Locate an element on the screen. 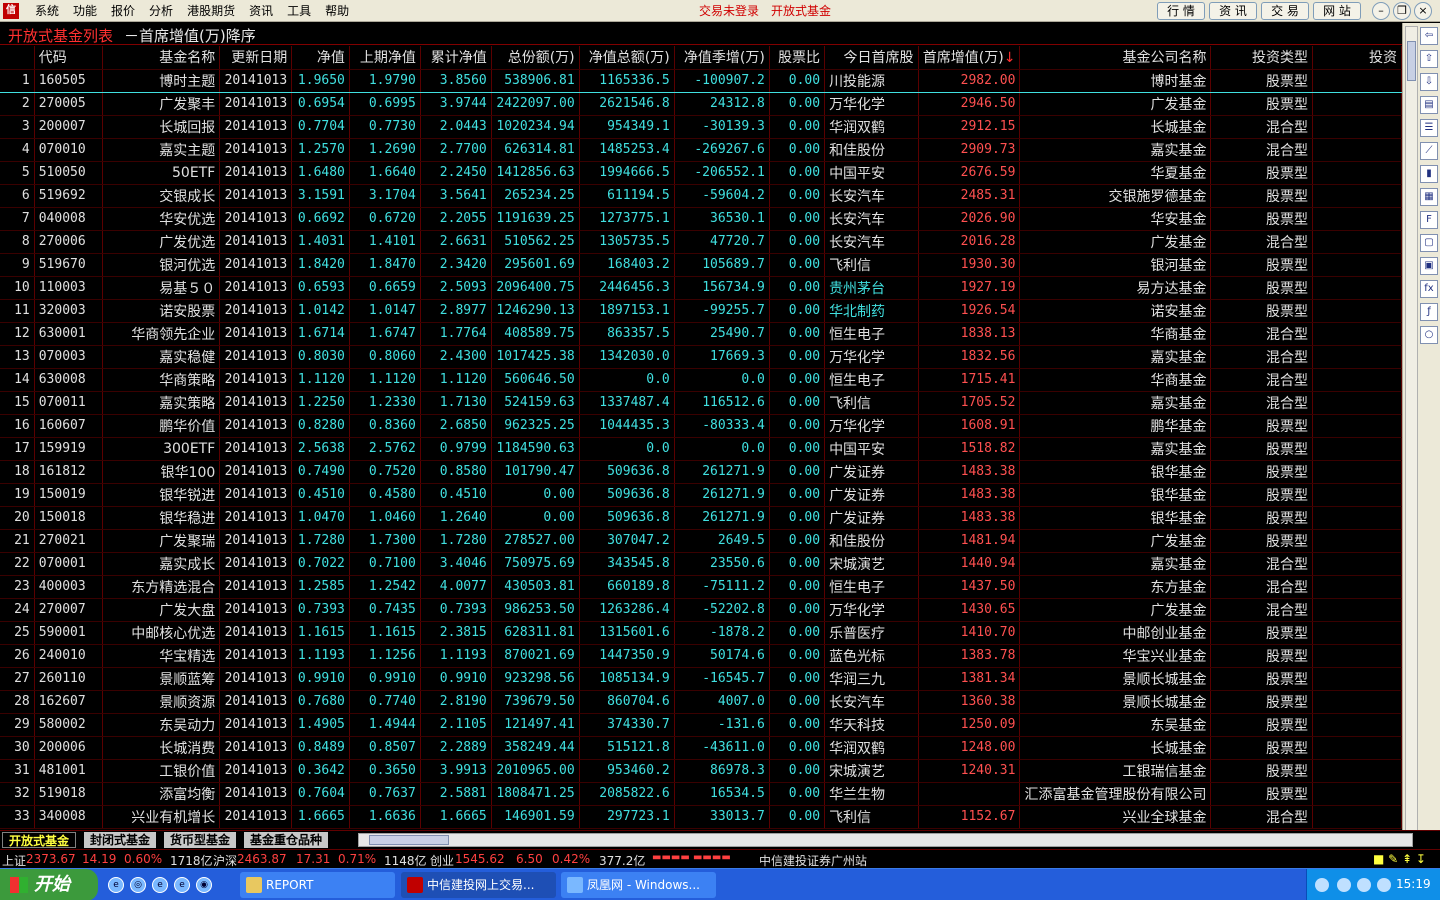  calendar-icon: ▣ is located at coordinates (1429, 266).